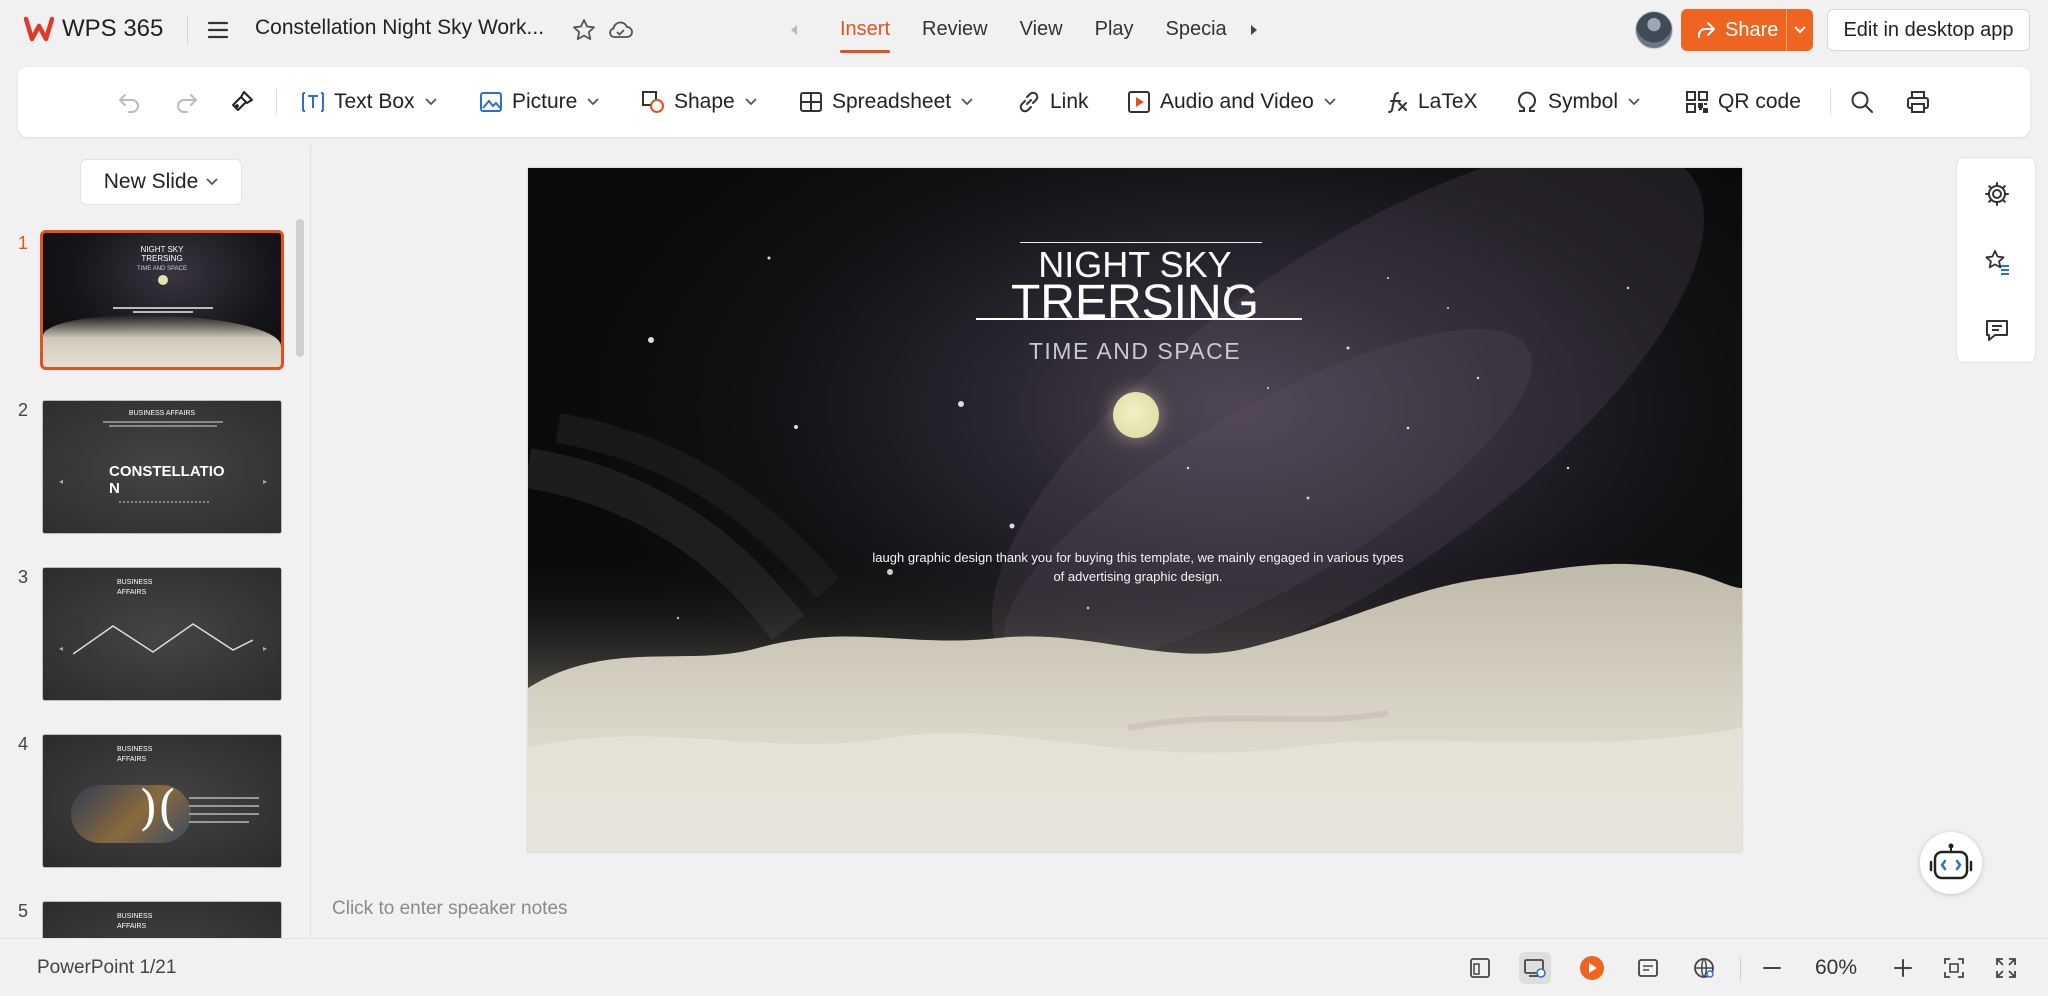  What do you see at coordinates (1752, 29) in the screenshot?
I see `share-label: Share` at bounding box center [1752, 29].